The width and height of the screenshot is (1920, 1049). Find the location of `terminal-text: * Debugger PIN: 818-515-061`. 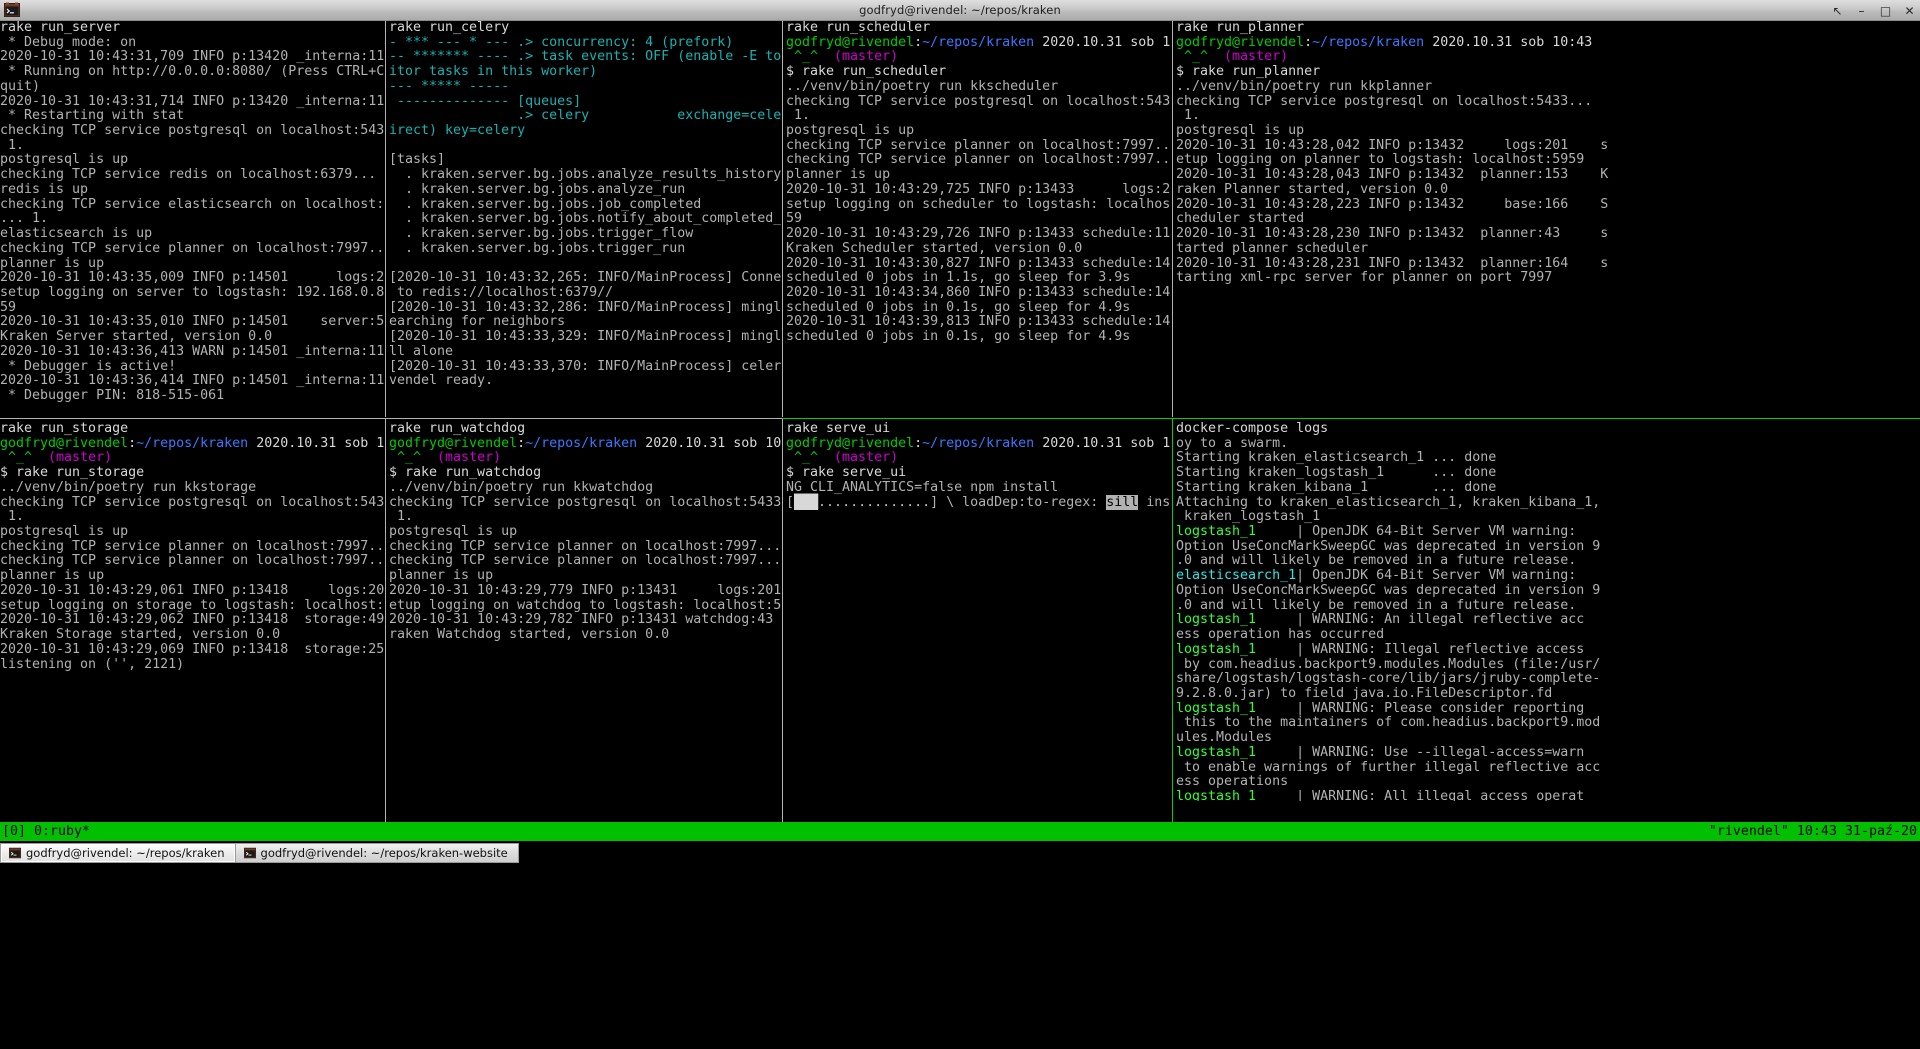

terminal-text: * Debugger PIN: 818-515-061 is located at coordinates (112, 395).